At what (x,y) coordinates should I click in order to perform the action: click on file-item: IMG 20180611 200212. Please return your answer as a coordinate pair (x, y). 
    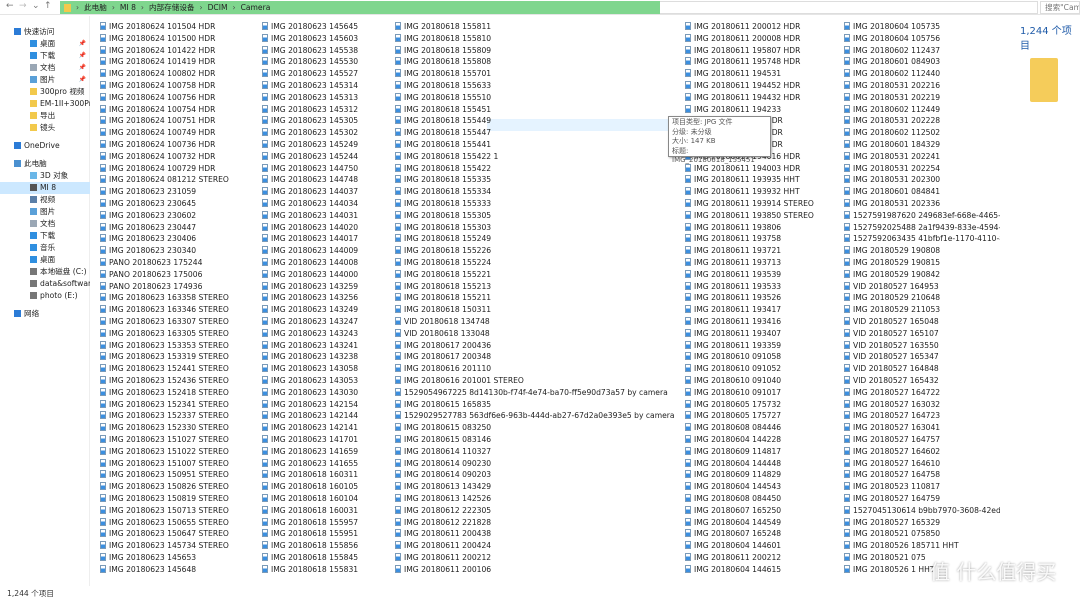
    Looking at the image, I should click on (537, 557).